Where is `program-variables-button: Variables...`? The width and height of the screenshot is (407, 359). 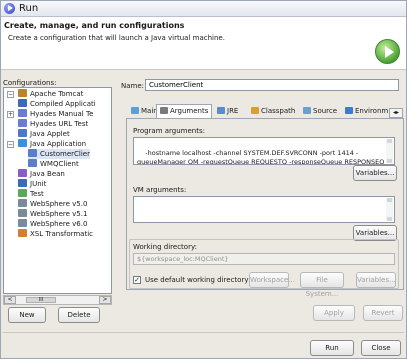
program-variables-button: Variables... is located at coordinates (375, 173).